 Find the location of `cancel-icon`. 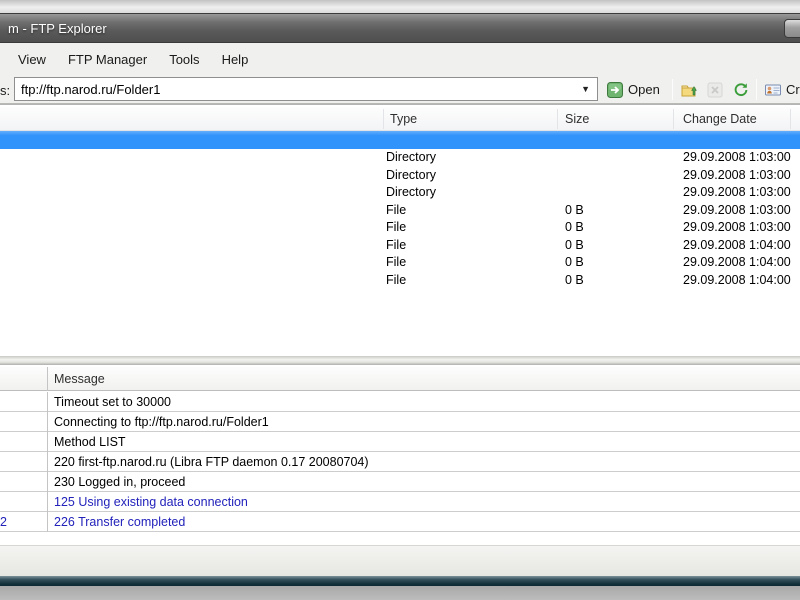

cancel-icon is located at coordinates (715, 89).